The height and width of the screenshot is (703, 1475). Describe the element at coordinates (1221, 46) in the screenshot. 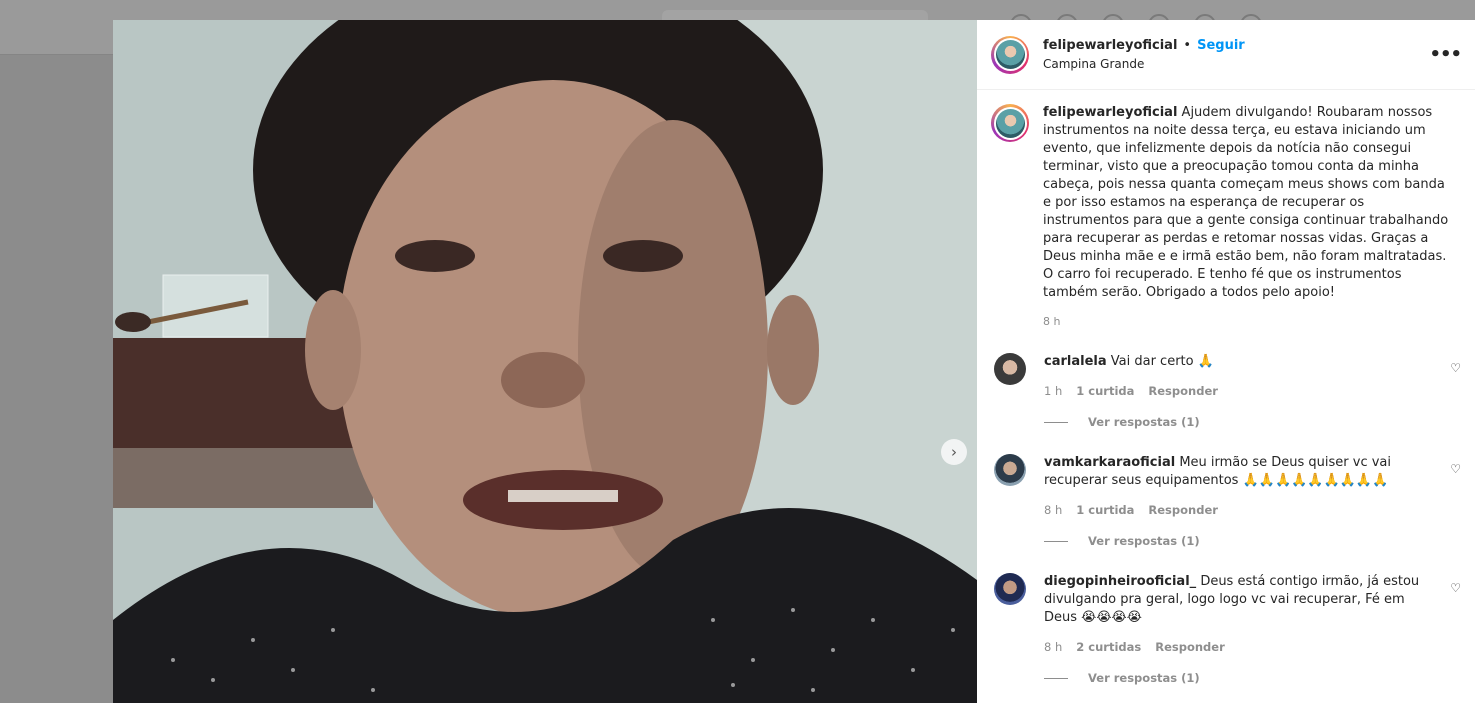

I see `follow-button: Seguir` at that location.